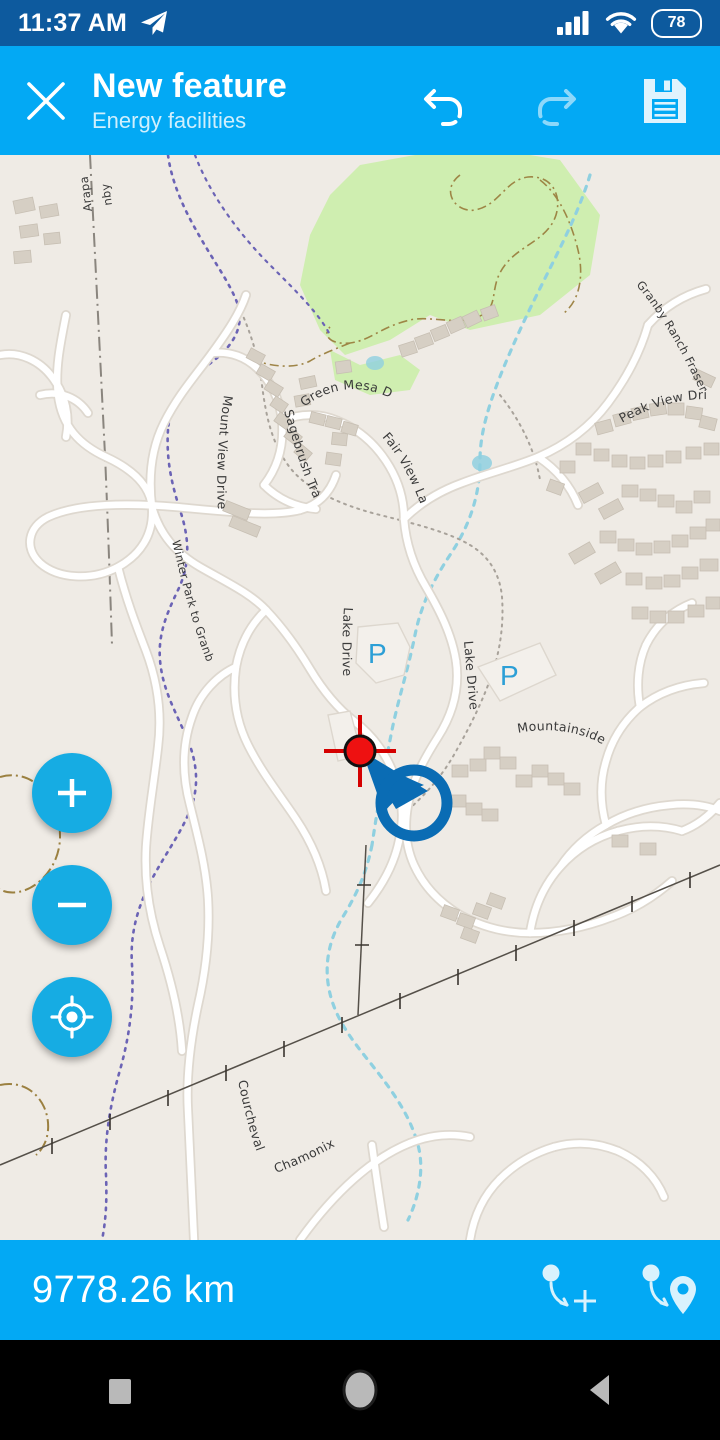 This screenshot has height=1440, width=720. Describe the element at coordinates (557, 107) in the screenshot. I see `redo-icon` at that location.